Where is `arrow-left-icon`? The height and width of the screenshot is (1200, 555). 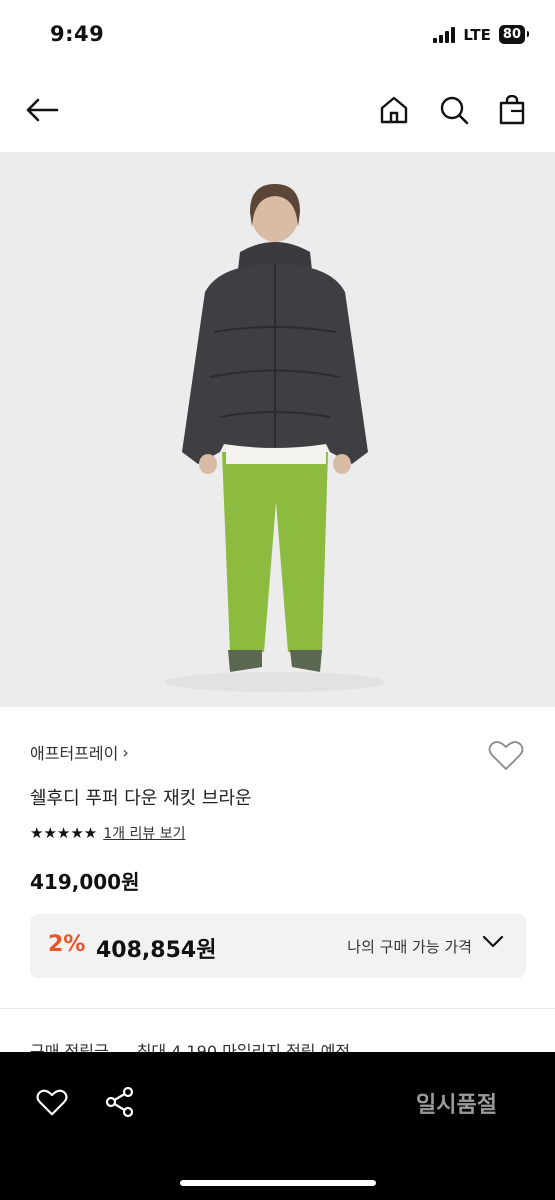 arrow-left-icon is located at coordinates (42, 110).